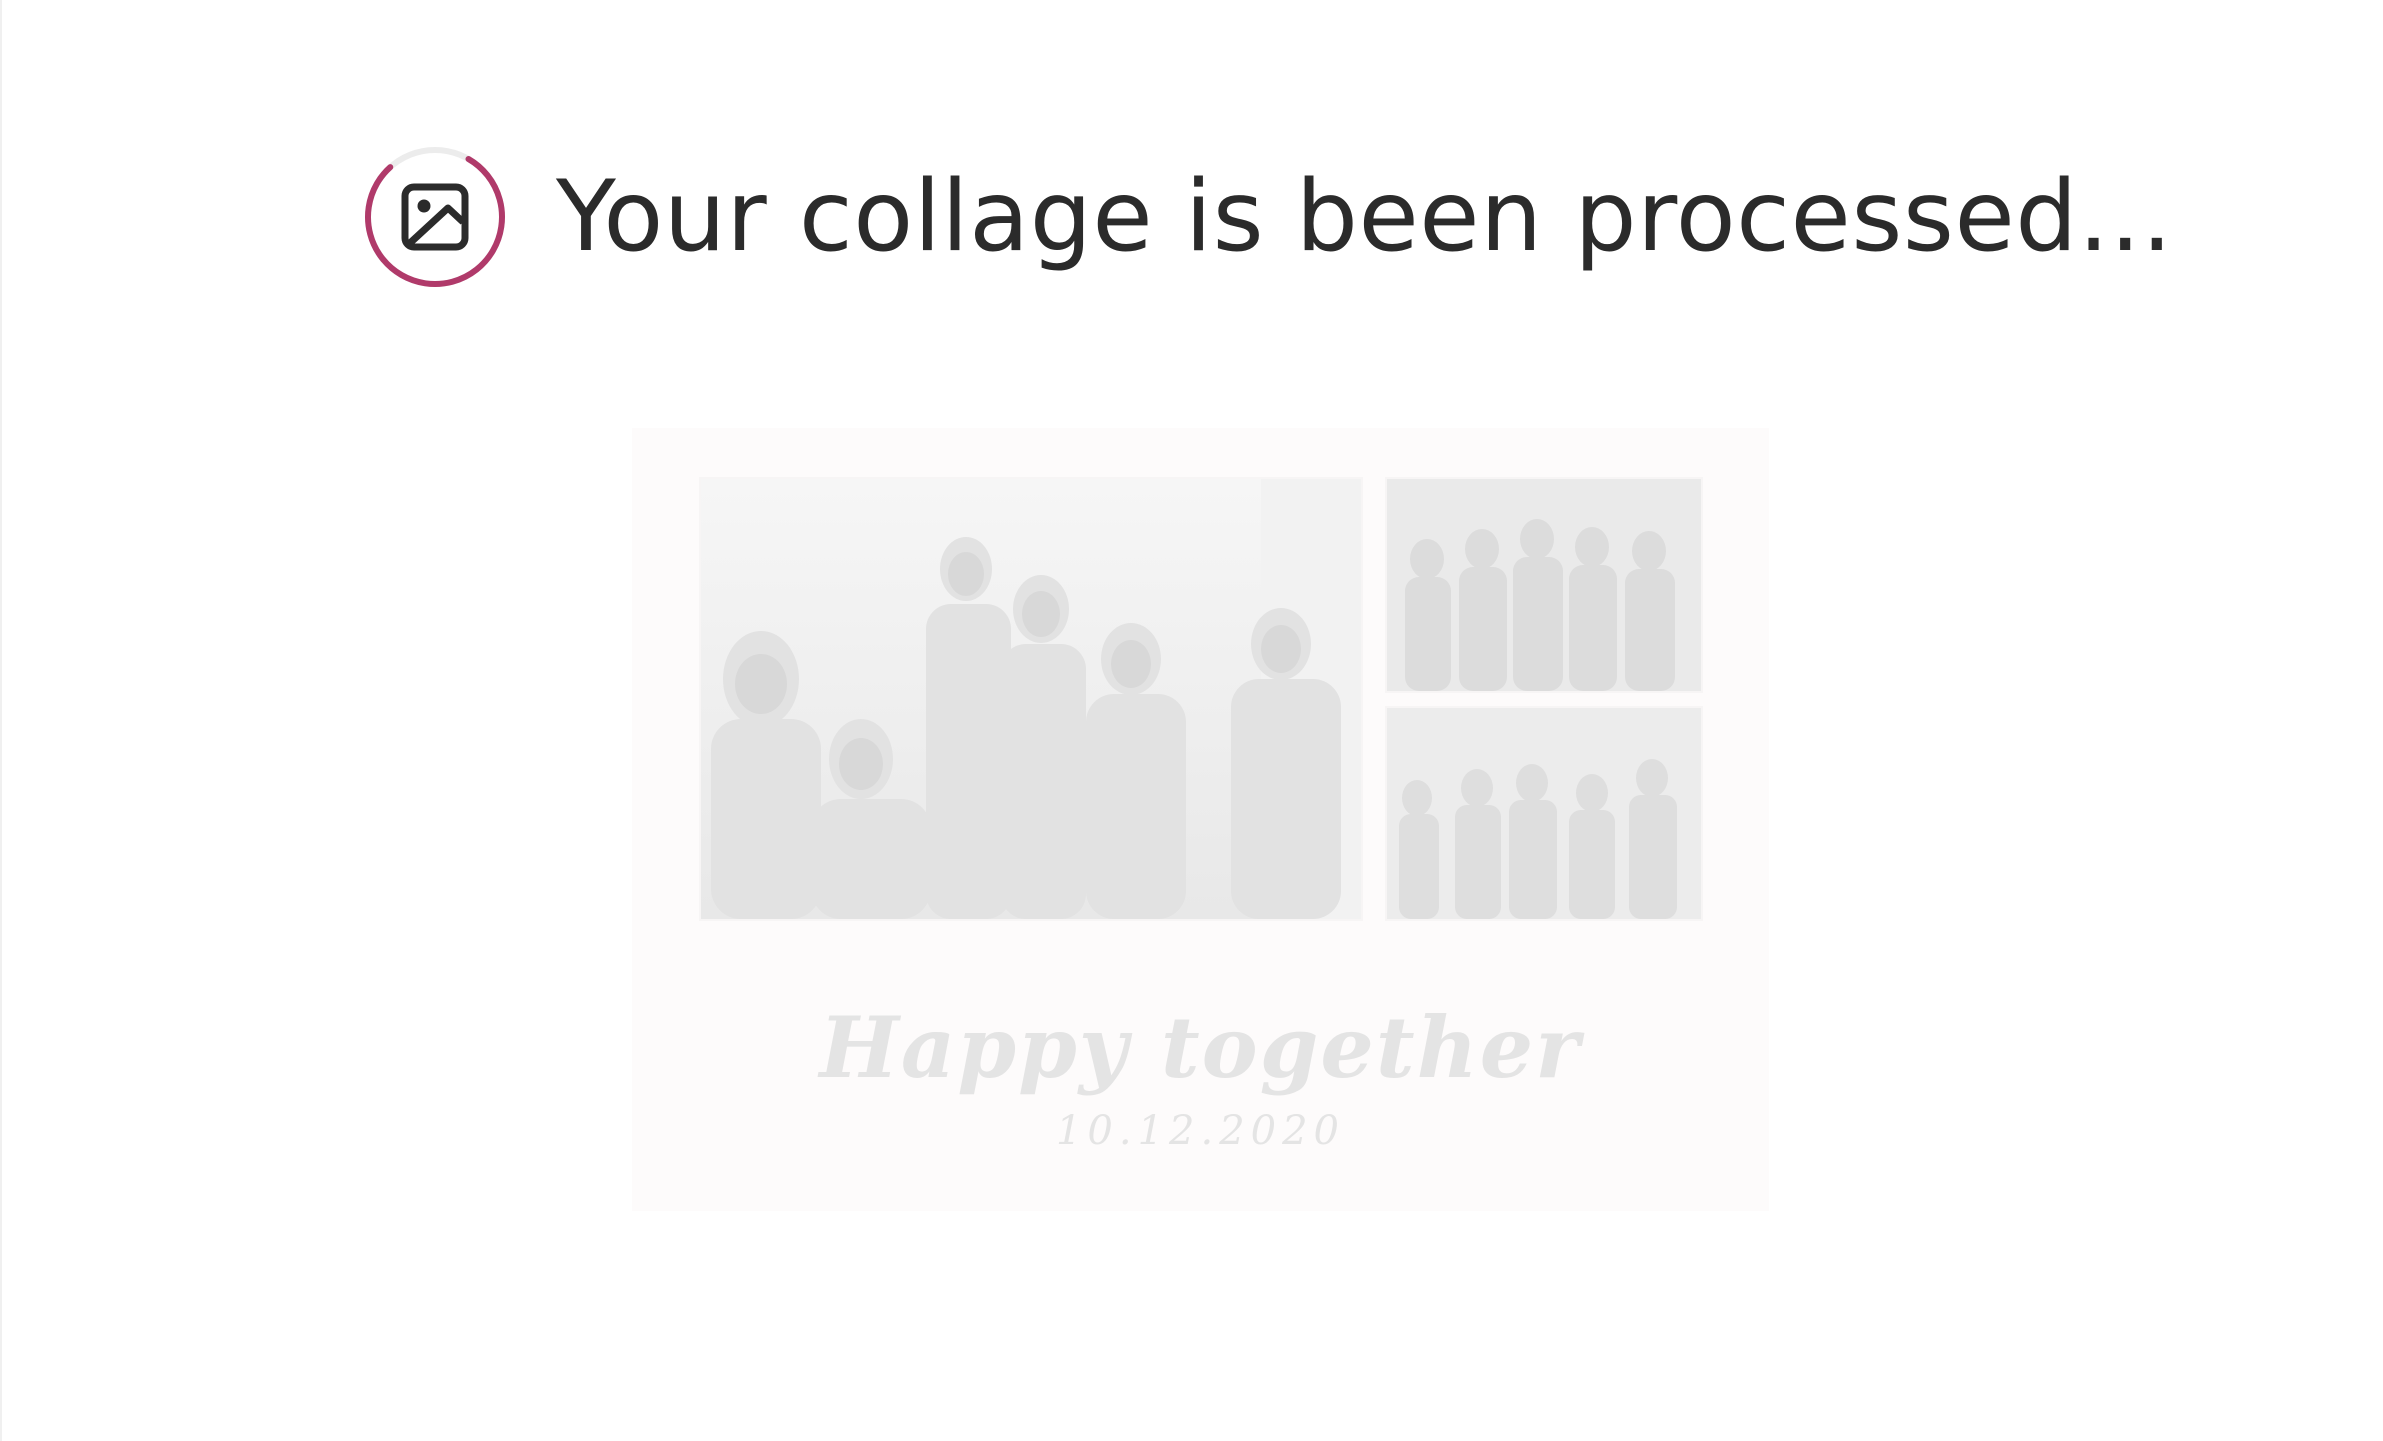 Image resolution: width=2383 pixels, height=1441 pixels. What do you see at coordinates (1544, 813) in the screenshot?
I see `group-photo-bottom-right` at bounding box center [1544, 813].